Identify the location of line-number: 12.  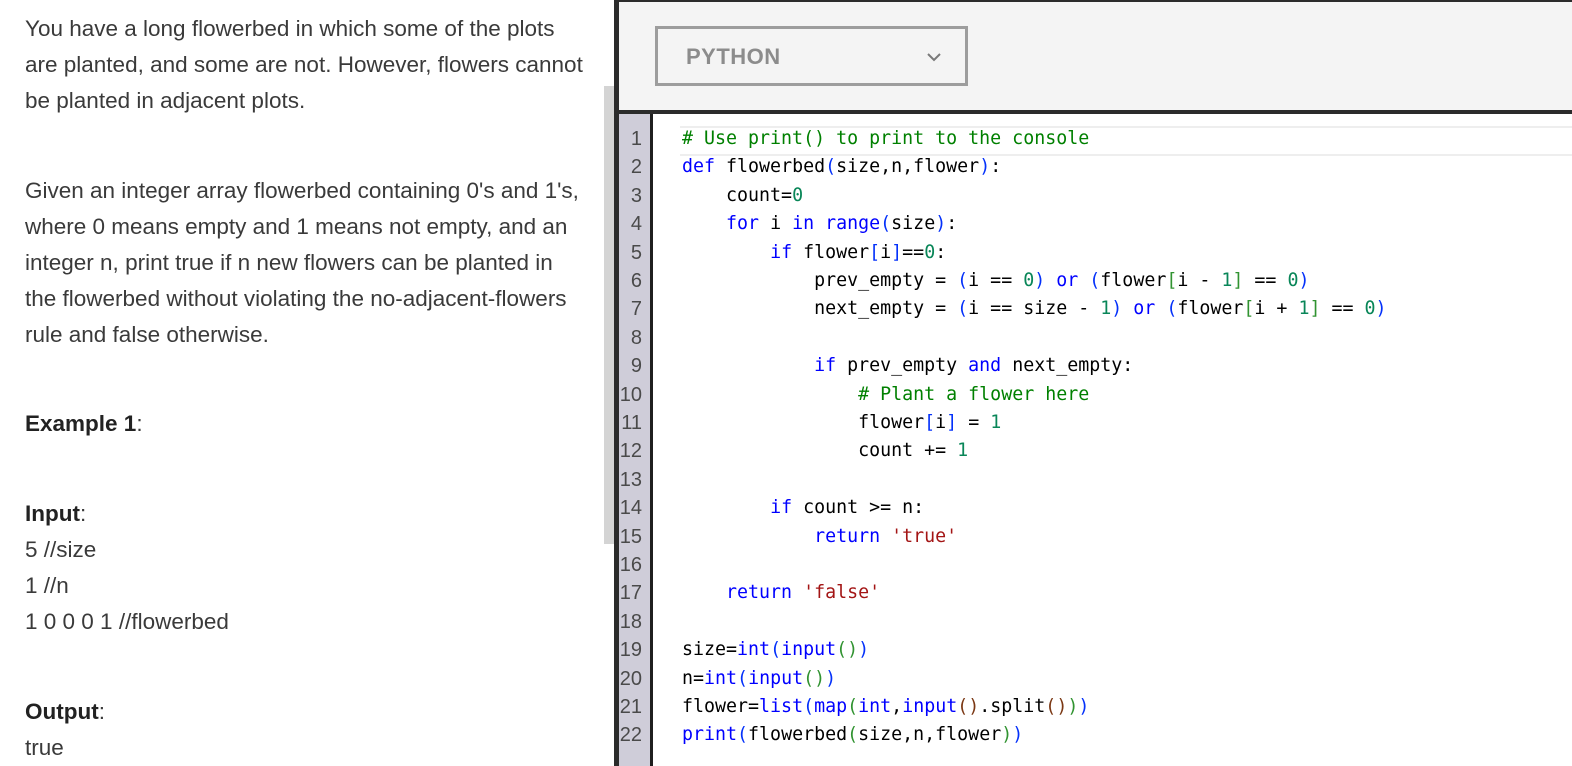
(630, 451).